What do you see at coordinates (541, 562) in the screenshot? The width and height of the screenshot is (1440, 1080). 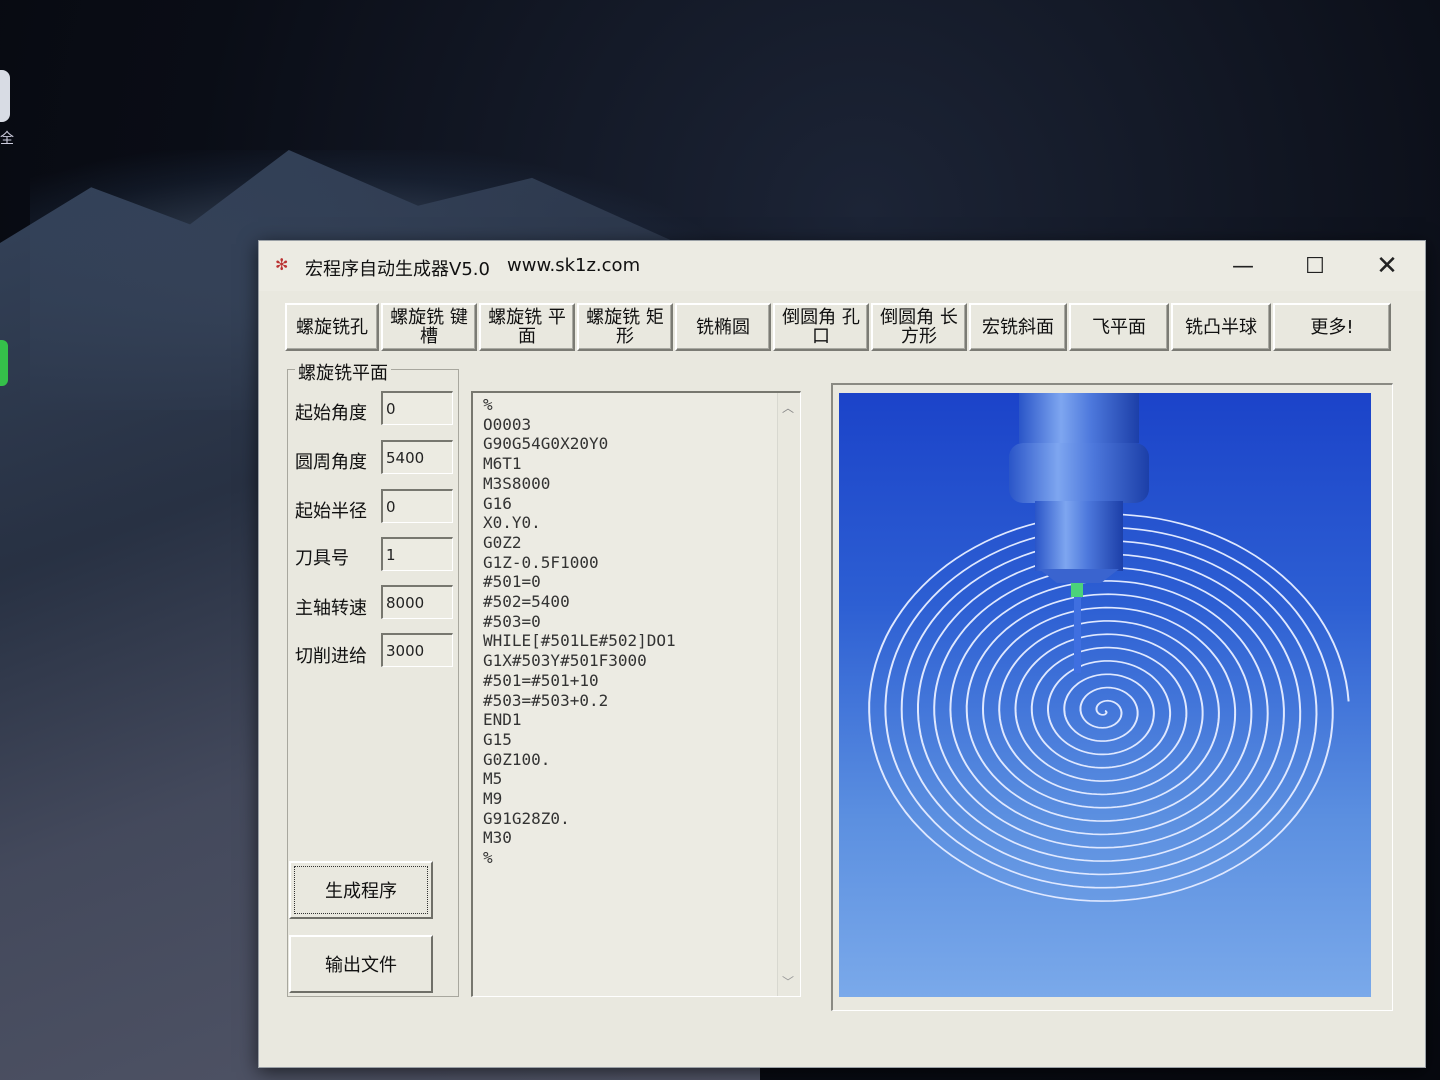 I see `code-line: G1Z-0.5F1000` at bounding box center [541, 562].